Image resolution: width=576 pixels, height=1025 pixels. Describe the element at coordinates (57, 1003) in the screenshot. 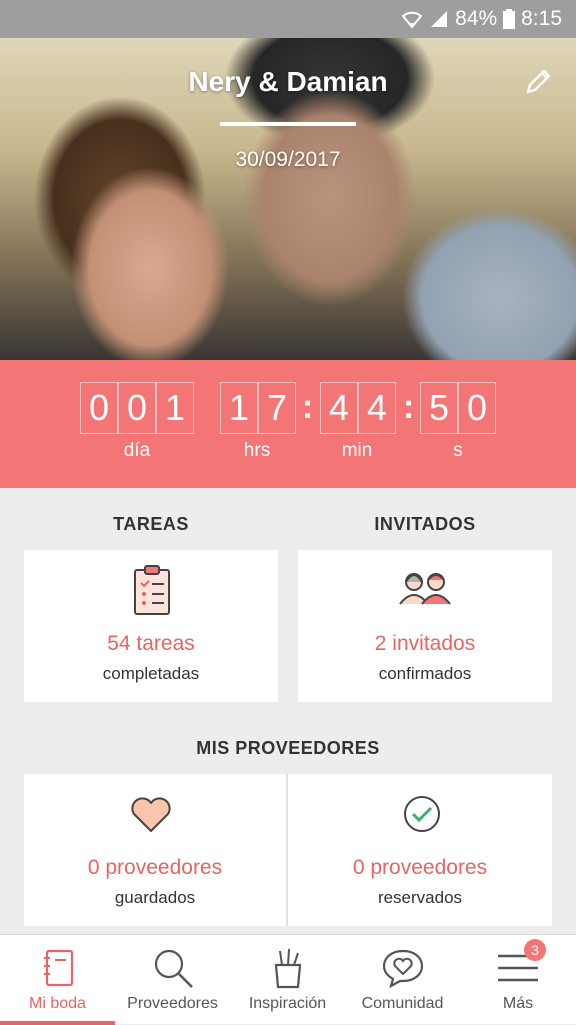

I see `nav-label: Mi boda` at that location.